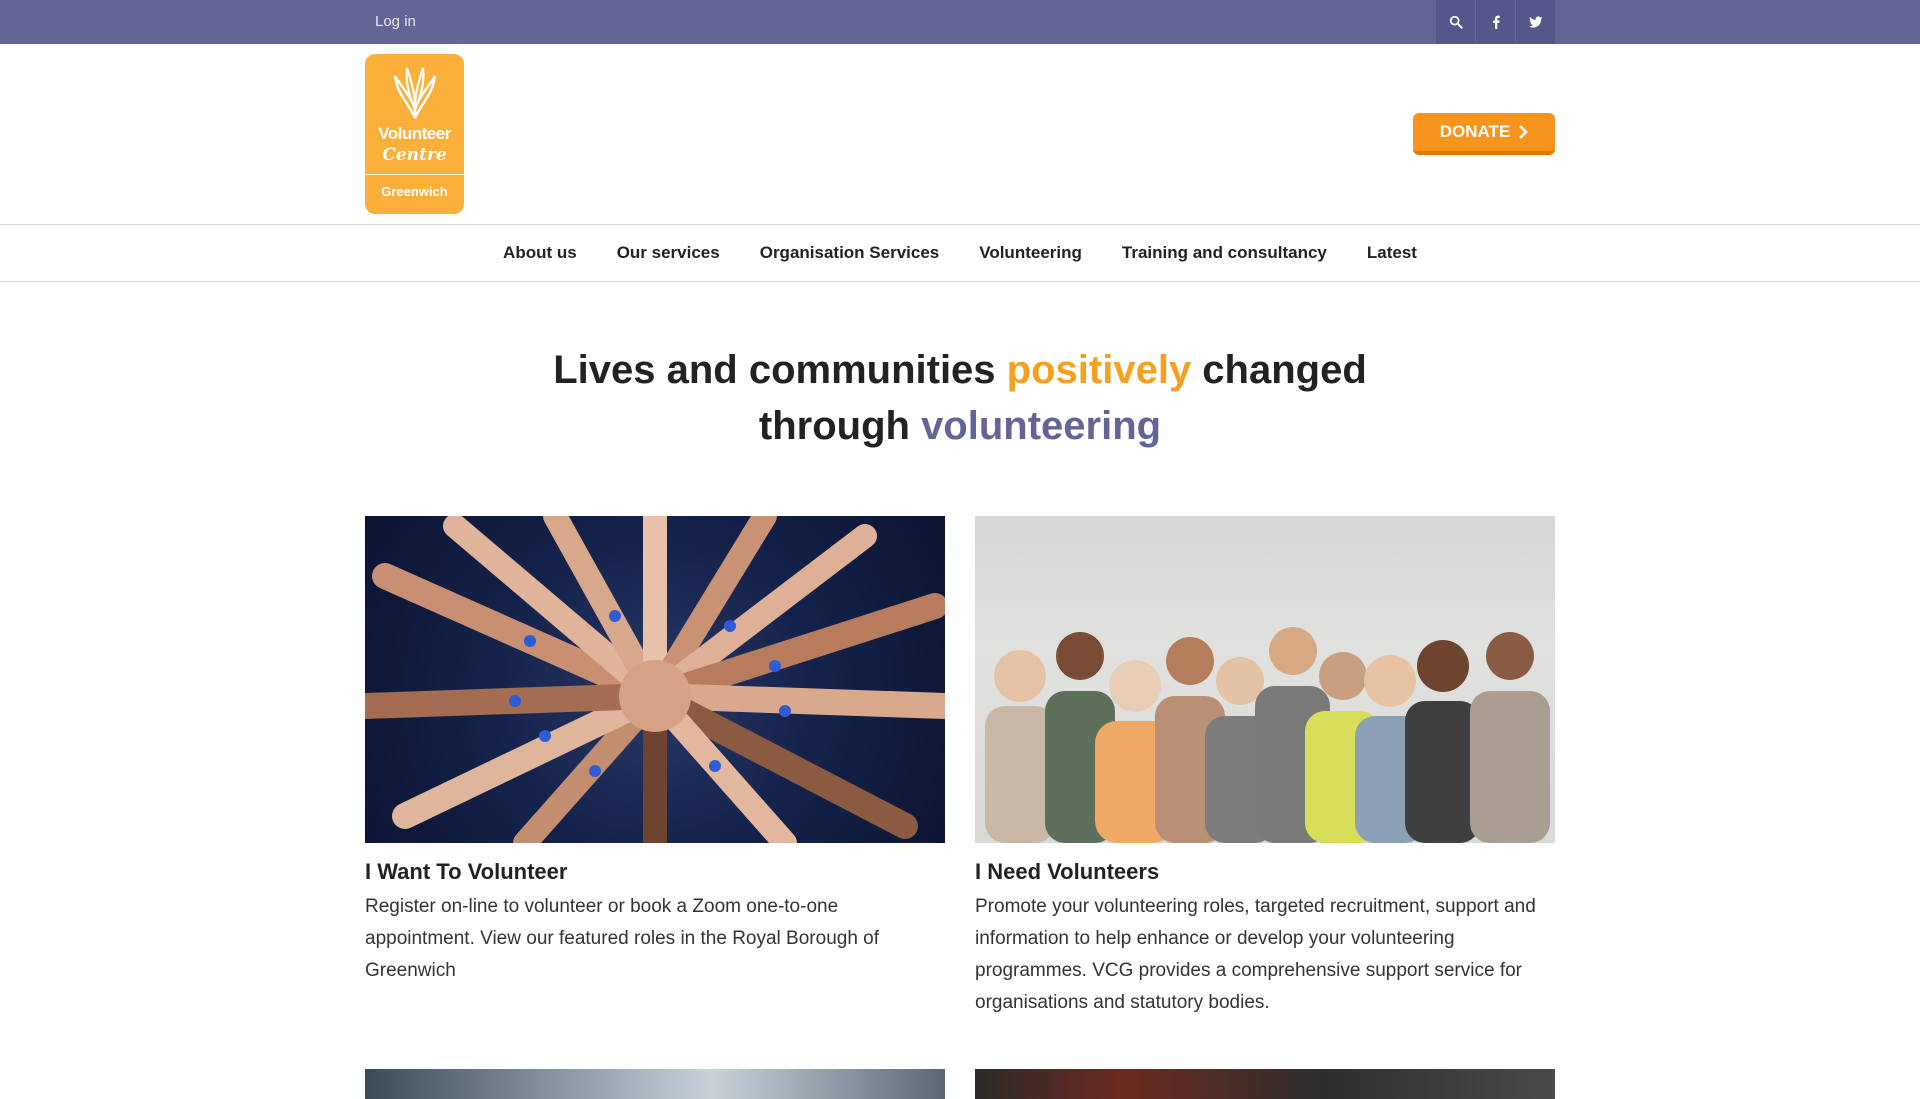  I want to click on twitter-button, so click(1535, 22).